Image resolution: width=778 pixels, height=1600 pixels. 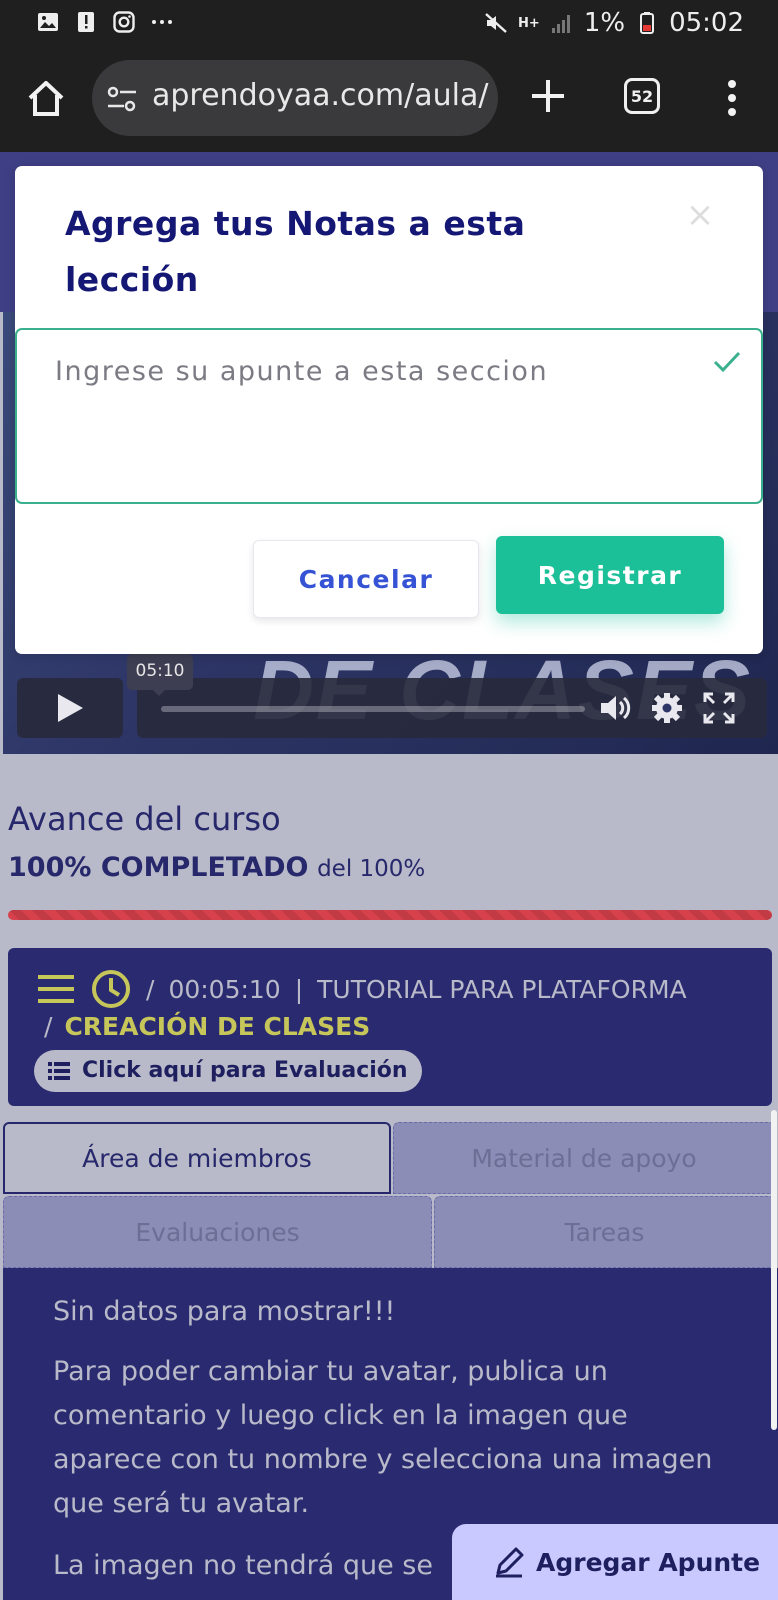 What do you see at coordinates (320, 95) in the screenshot?
I see `url-text: aprendoyaa.com/aula/` at bounding box center [320, 95].